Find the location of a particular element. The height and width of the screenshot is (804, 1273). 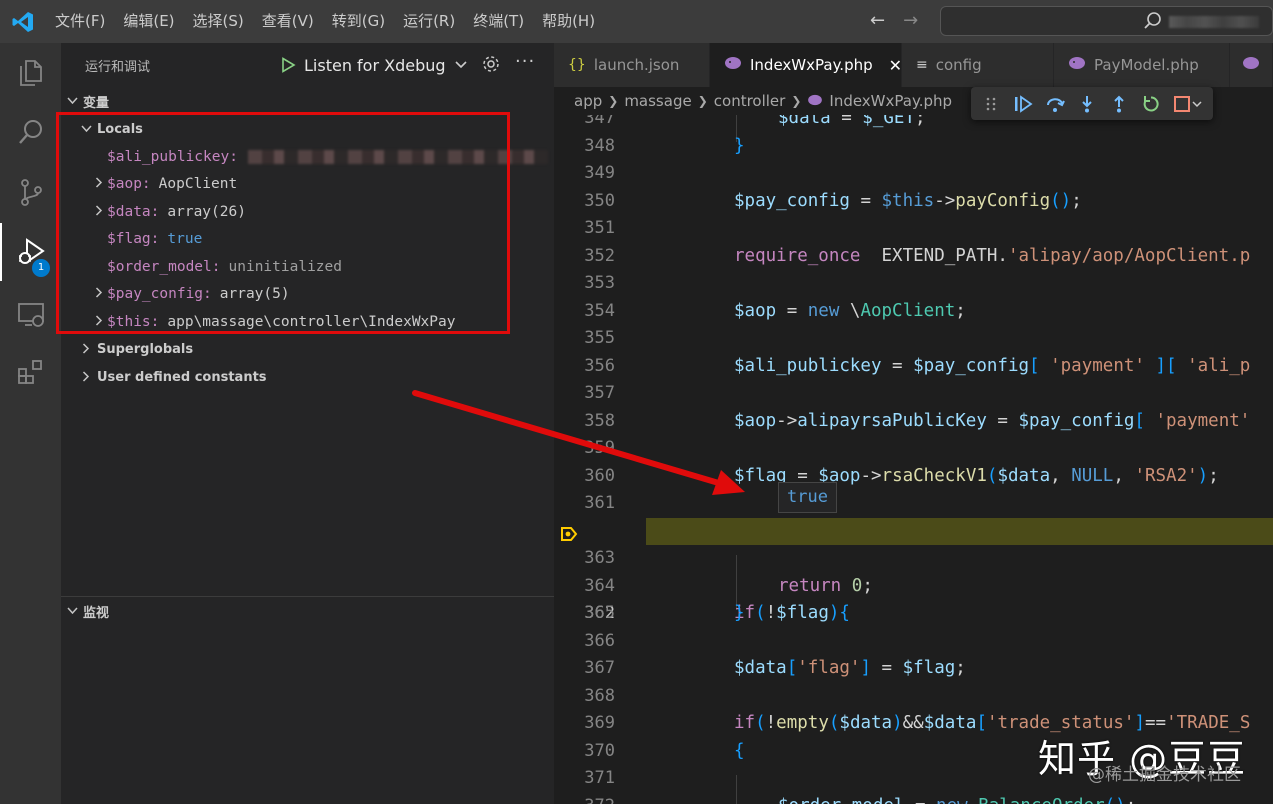

code-line: 363 is located at coordinates (599, 558).